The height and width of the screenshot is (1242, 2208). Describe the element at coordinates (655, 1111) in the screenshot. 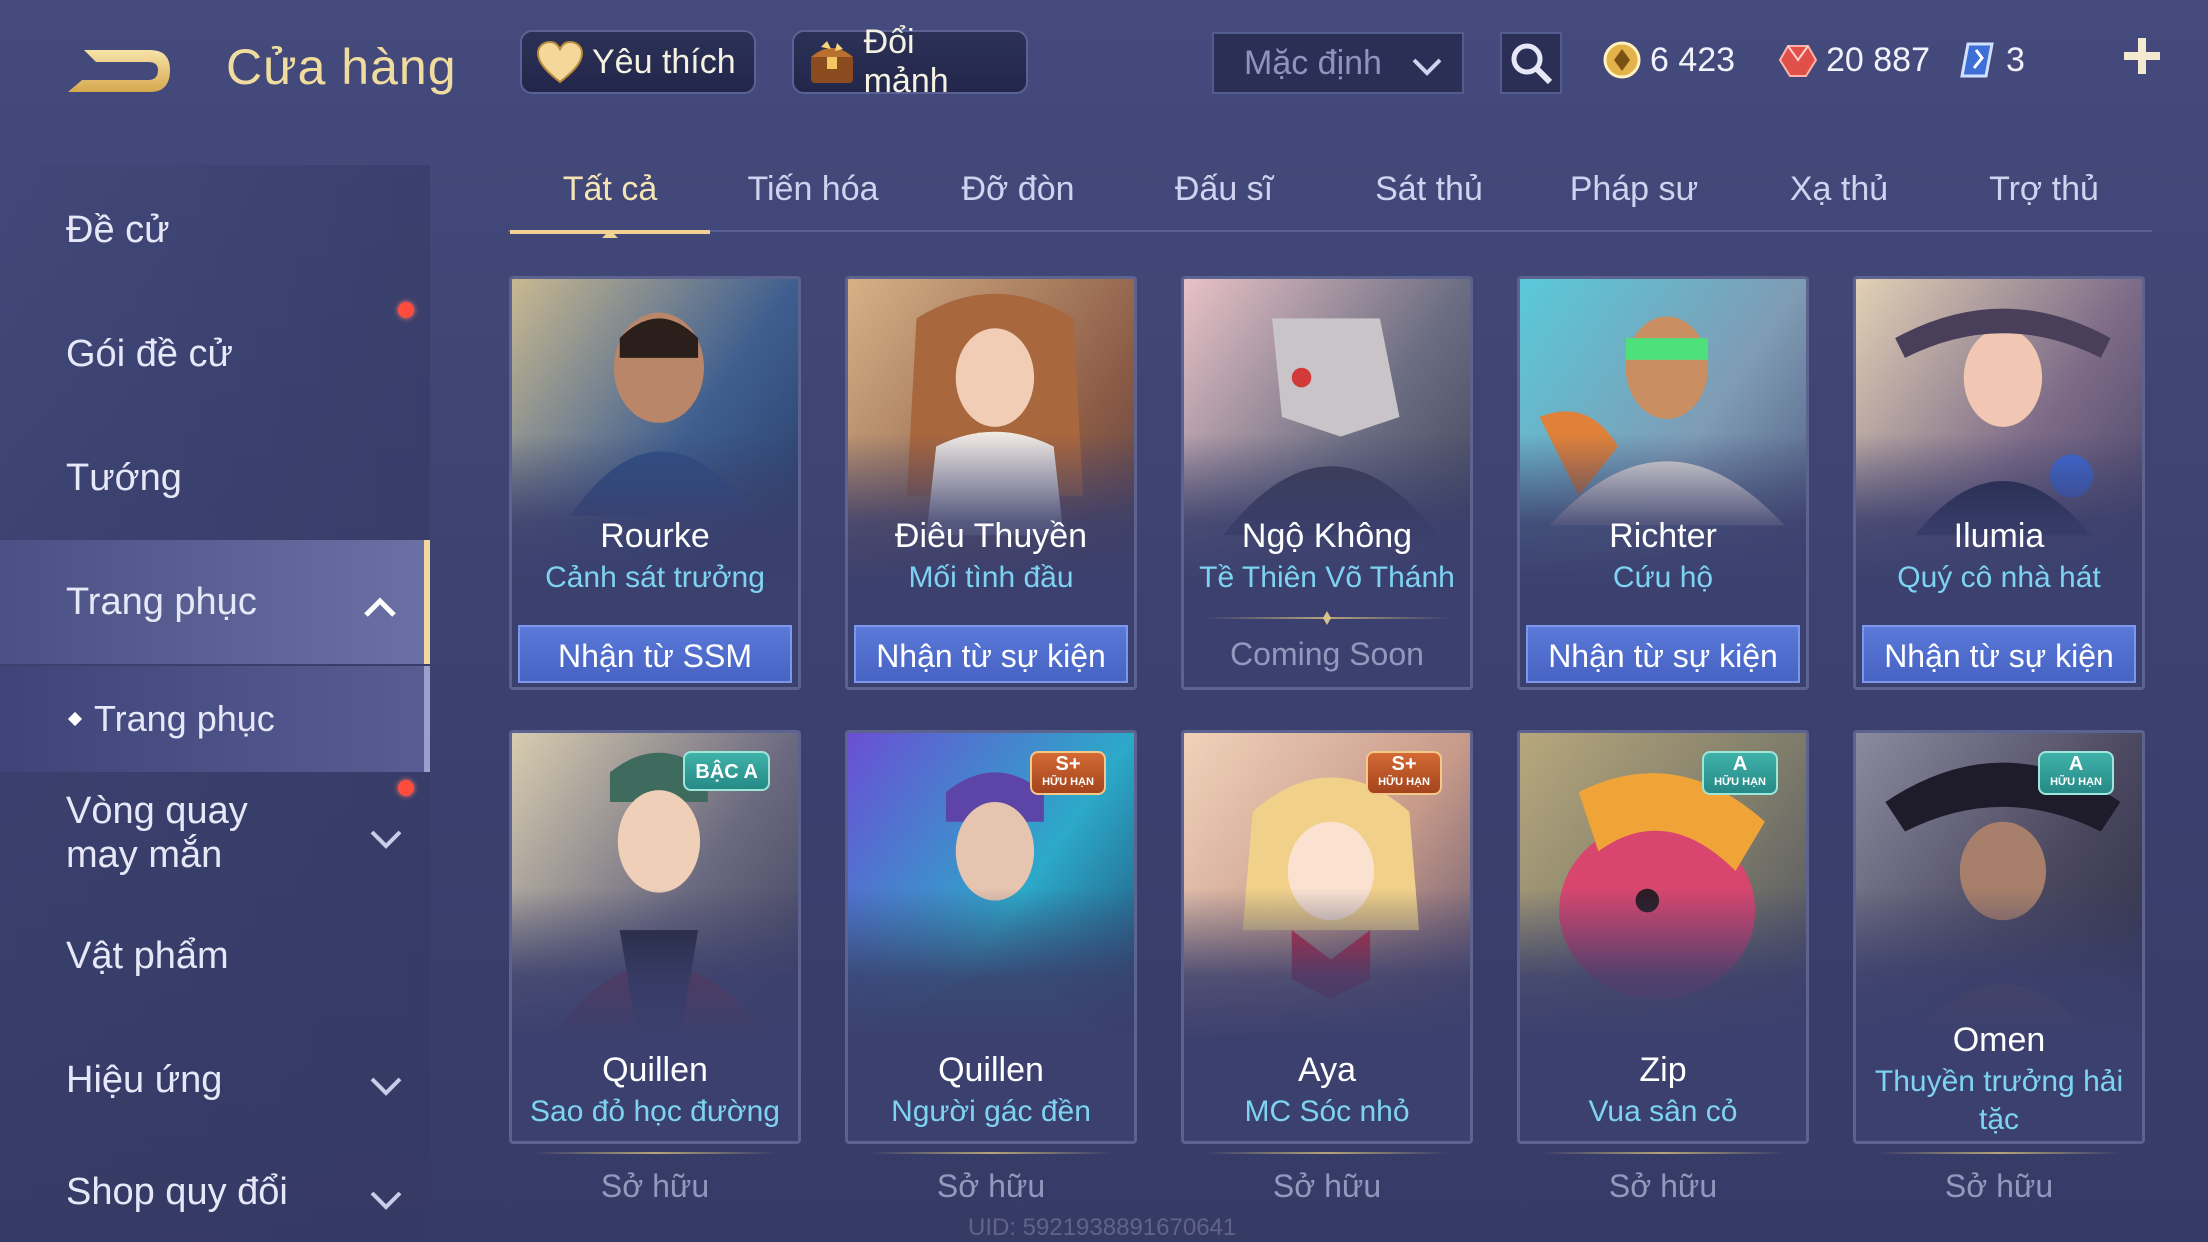

I see `skin-name: Sao đỏ học đường` at that location.